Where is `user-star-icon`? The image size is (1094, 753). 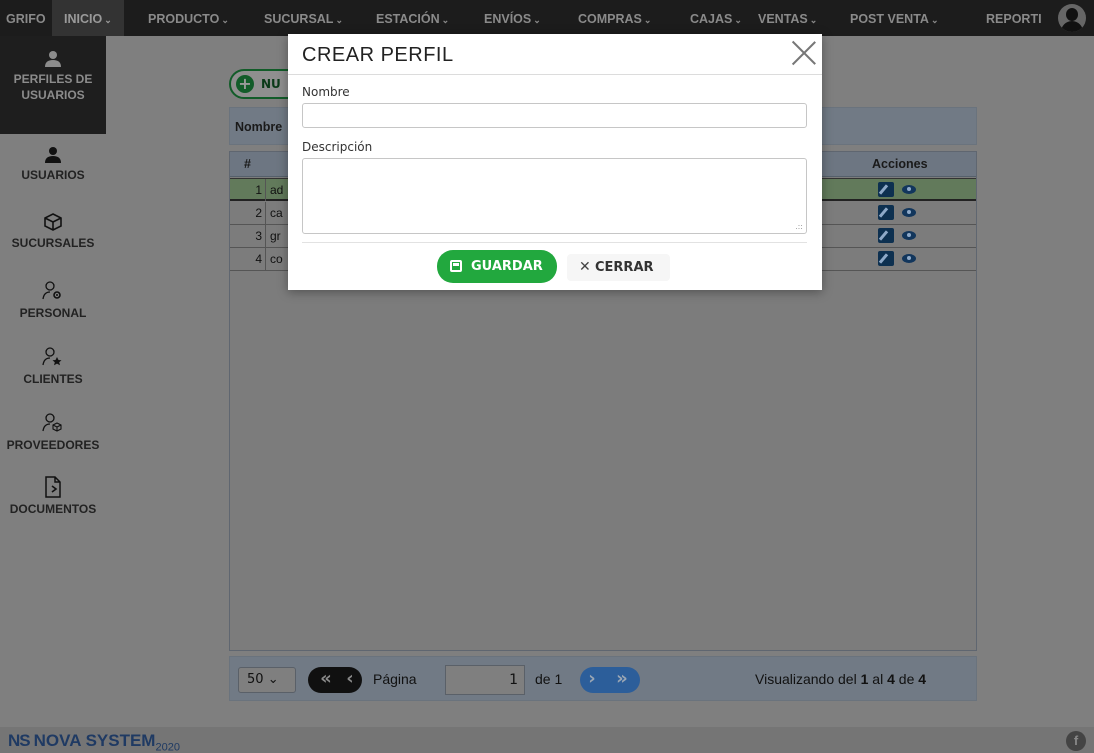
user-star-icon is located at coordinates (52, 356).